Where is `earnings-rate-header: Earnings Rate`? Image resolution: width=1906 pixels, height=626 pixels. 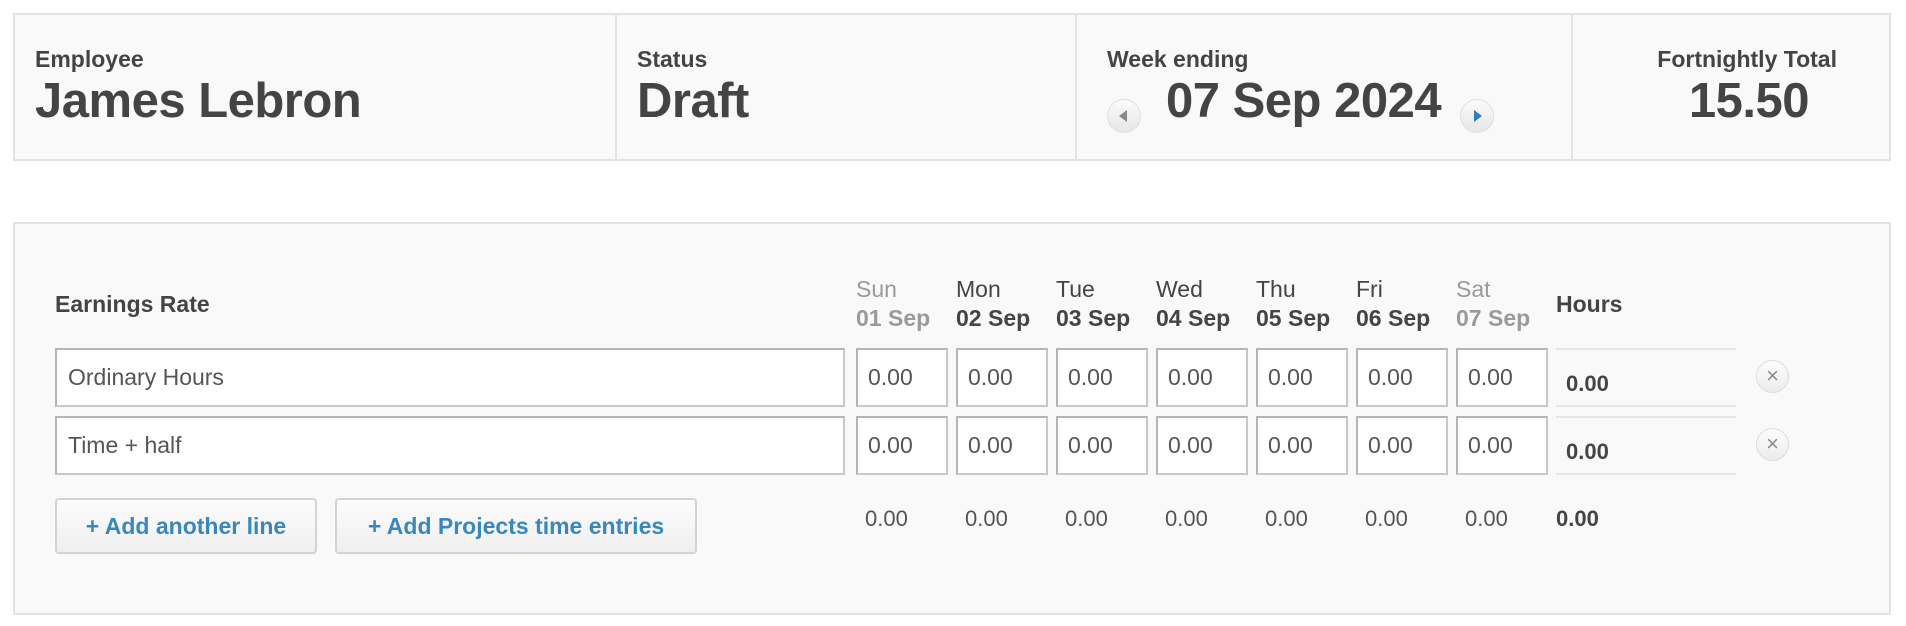 earnings-rate-header: Earnings Rate is located at coordinates (132, 304).